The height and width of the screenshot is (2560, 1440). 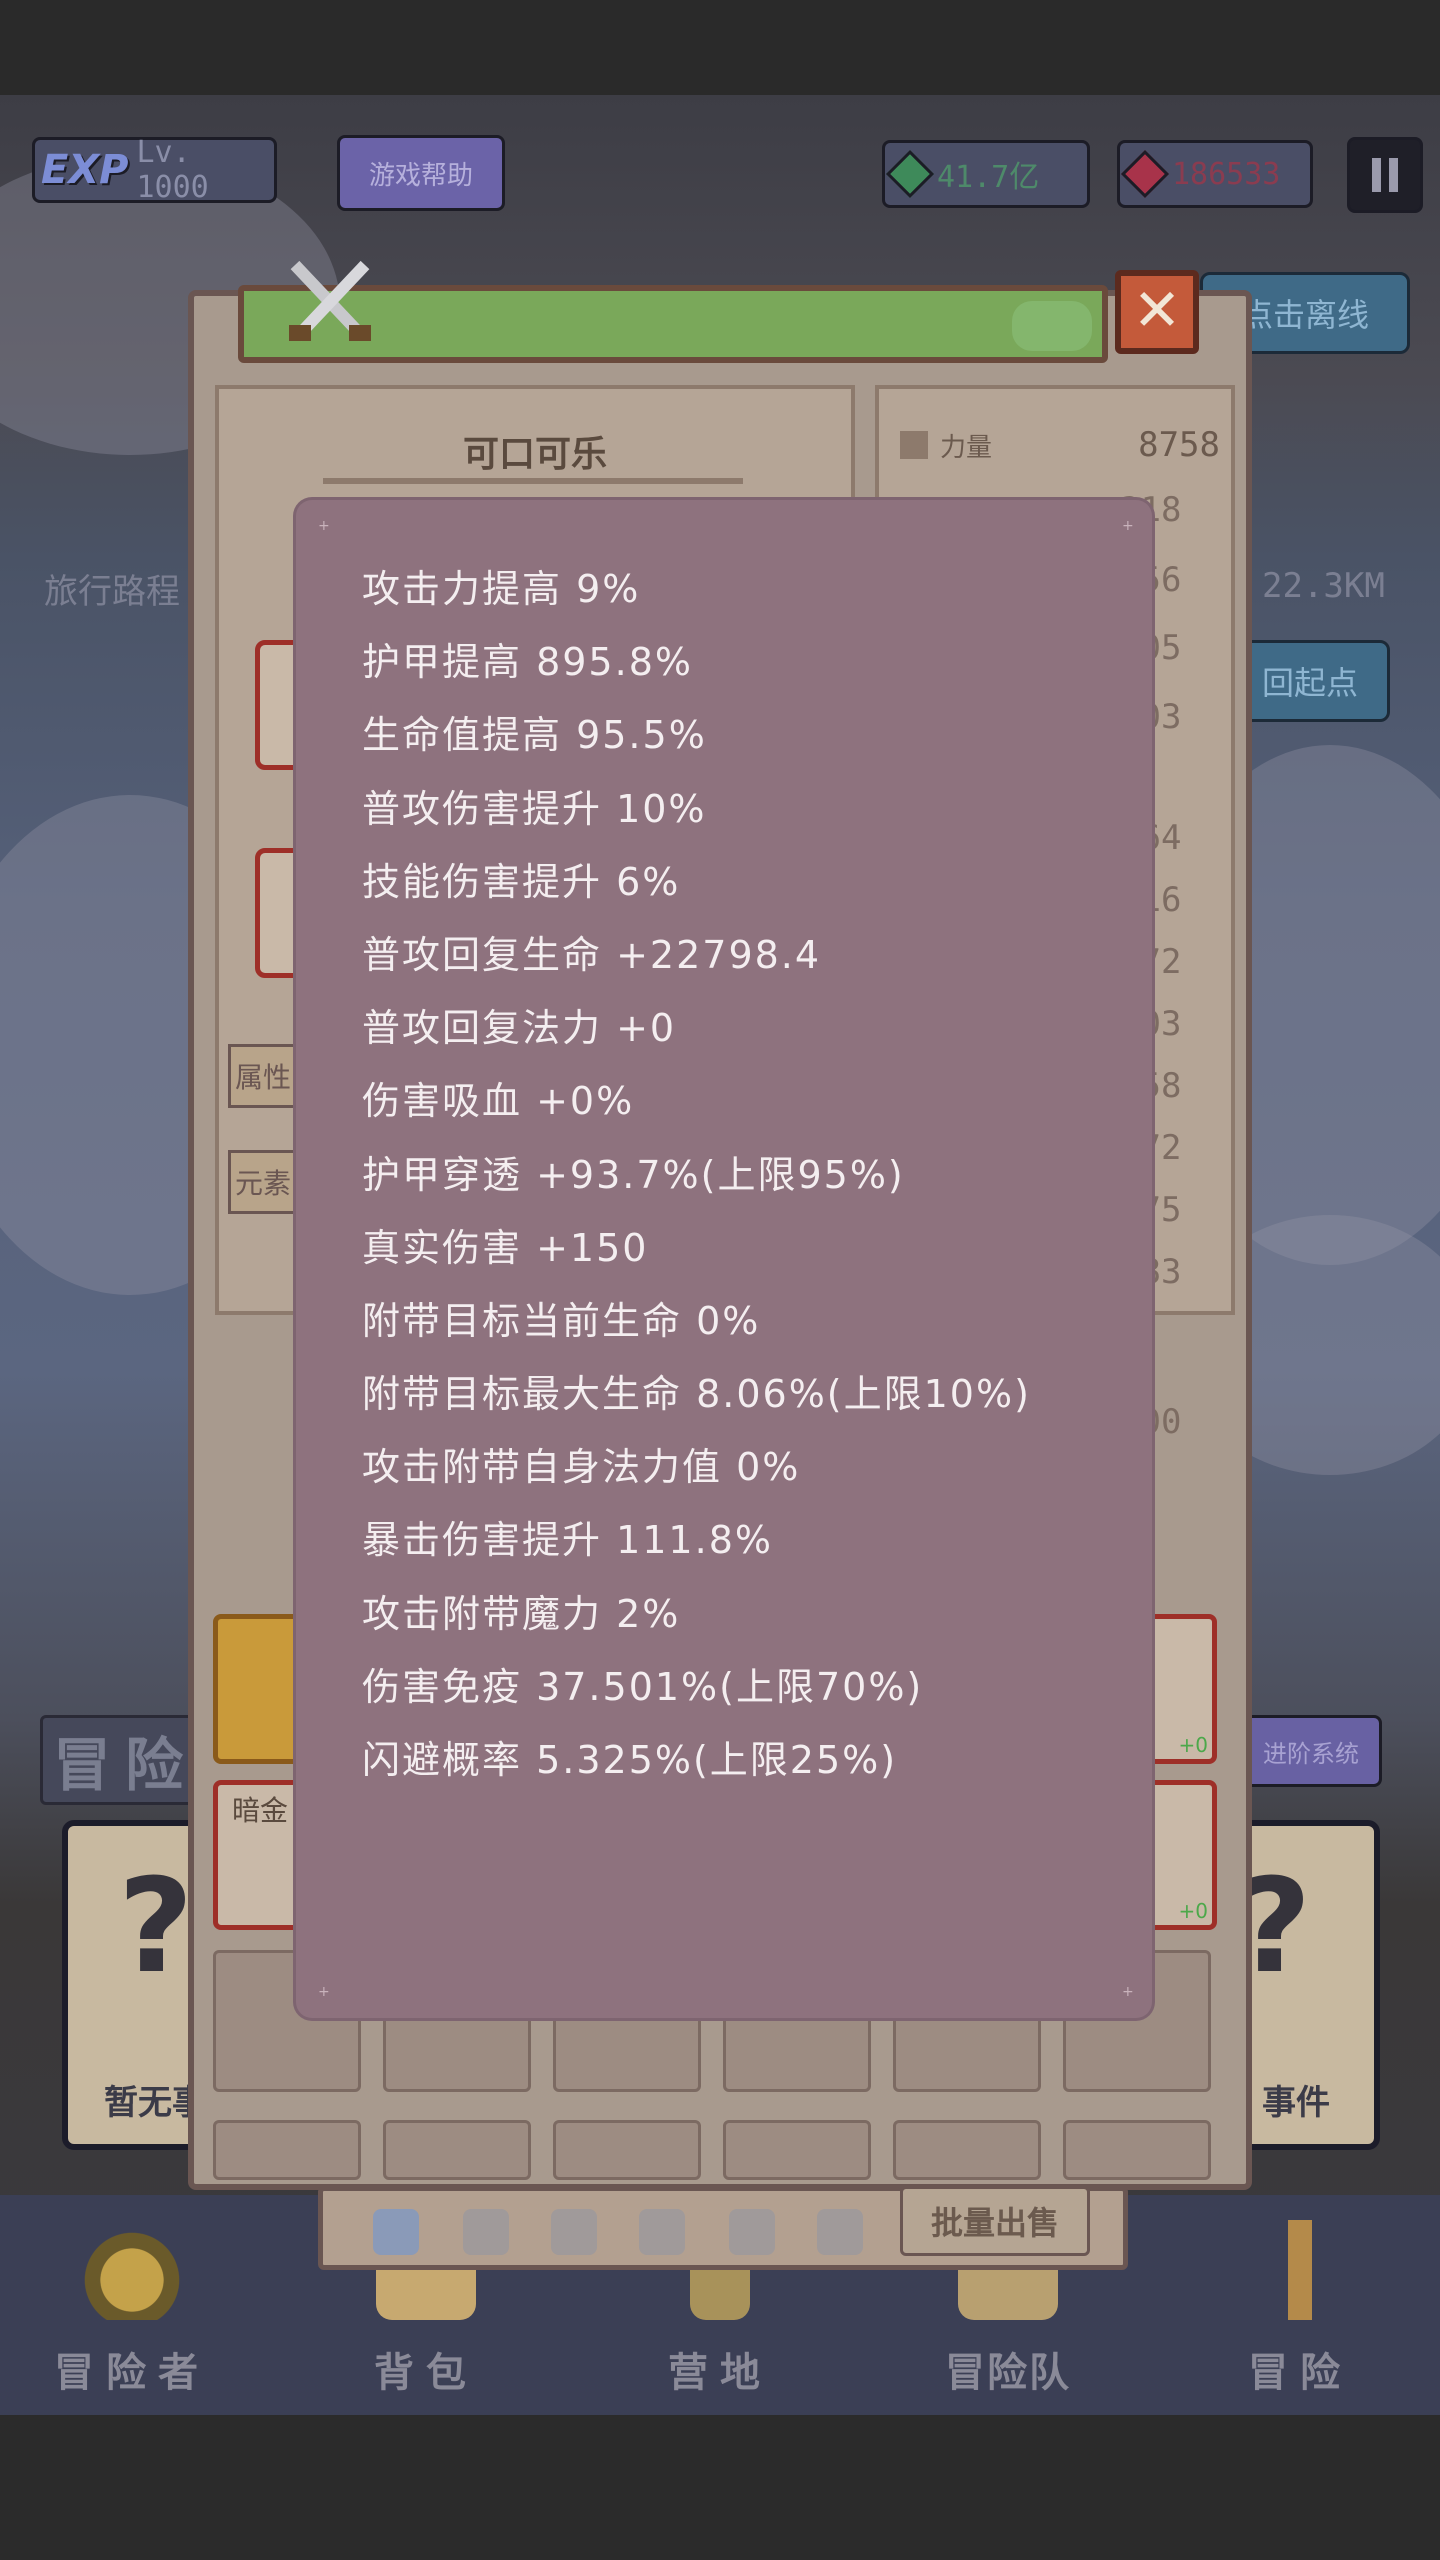 What do you see at coordinates (1274, 1926) in the screenshot?
I see `question-mark-icon: ?` at bounding box center [1274, 1926].